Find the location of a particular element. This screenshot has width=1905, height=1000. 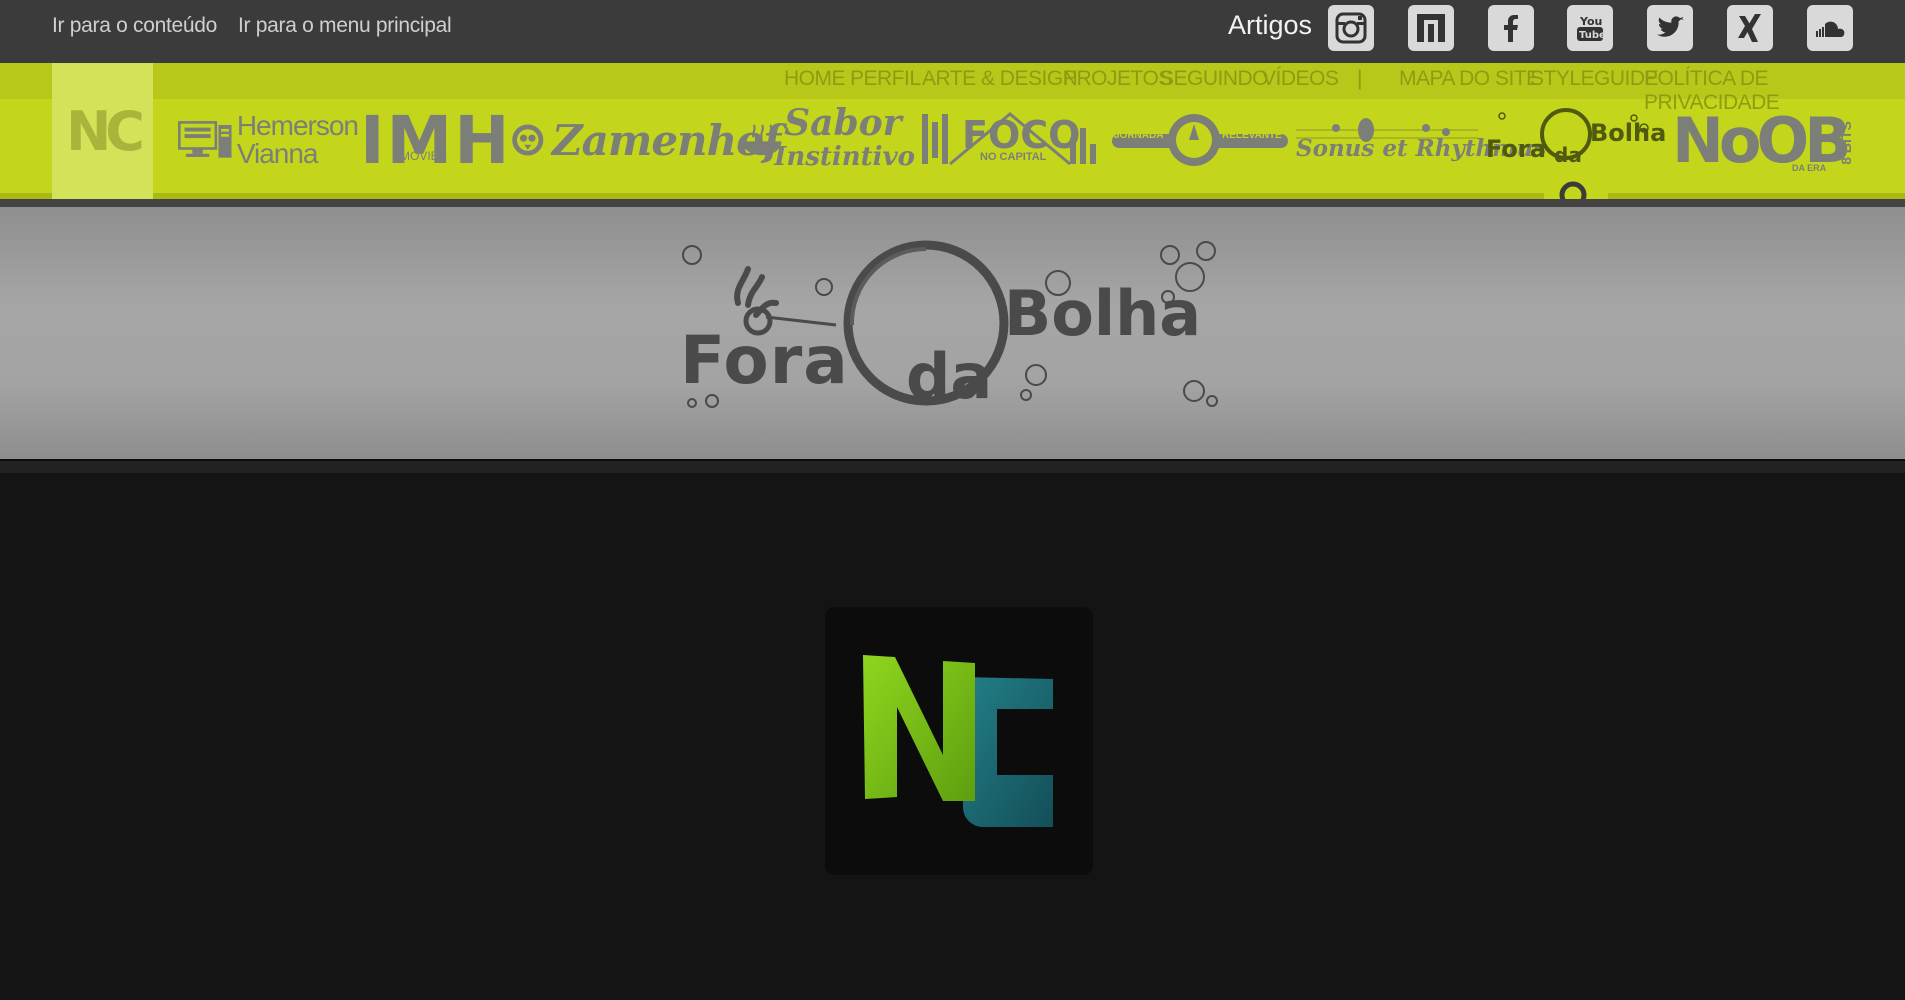

menu-item-home: HOME is located at coordinates (815, 79).